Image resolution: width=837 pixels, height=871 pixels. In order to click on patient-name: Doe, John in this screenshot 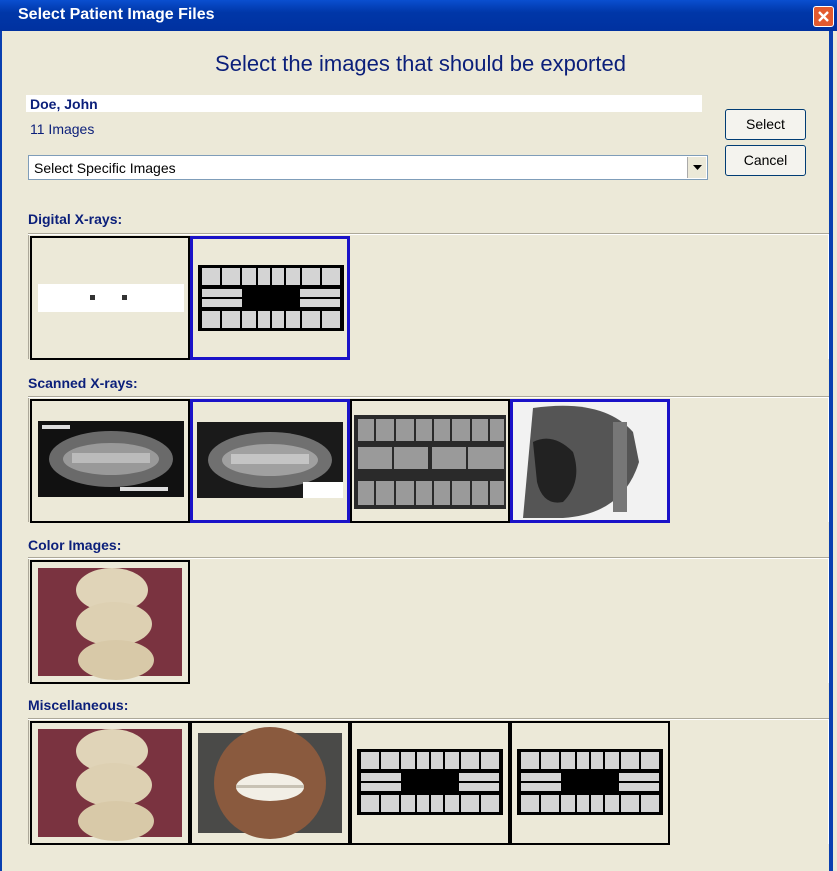, I will do `click(64, 104)`.